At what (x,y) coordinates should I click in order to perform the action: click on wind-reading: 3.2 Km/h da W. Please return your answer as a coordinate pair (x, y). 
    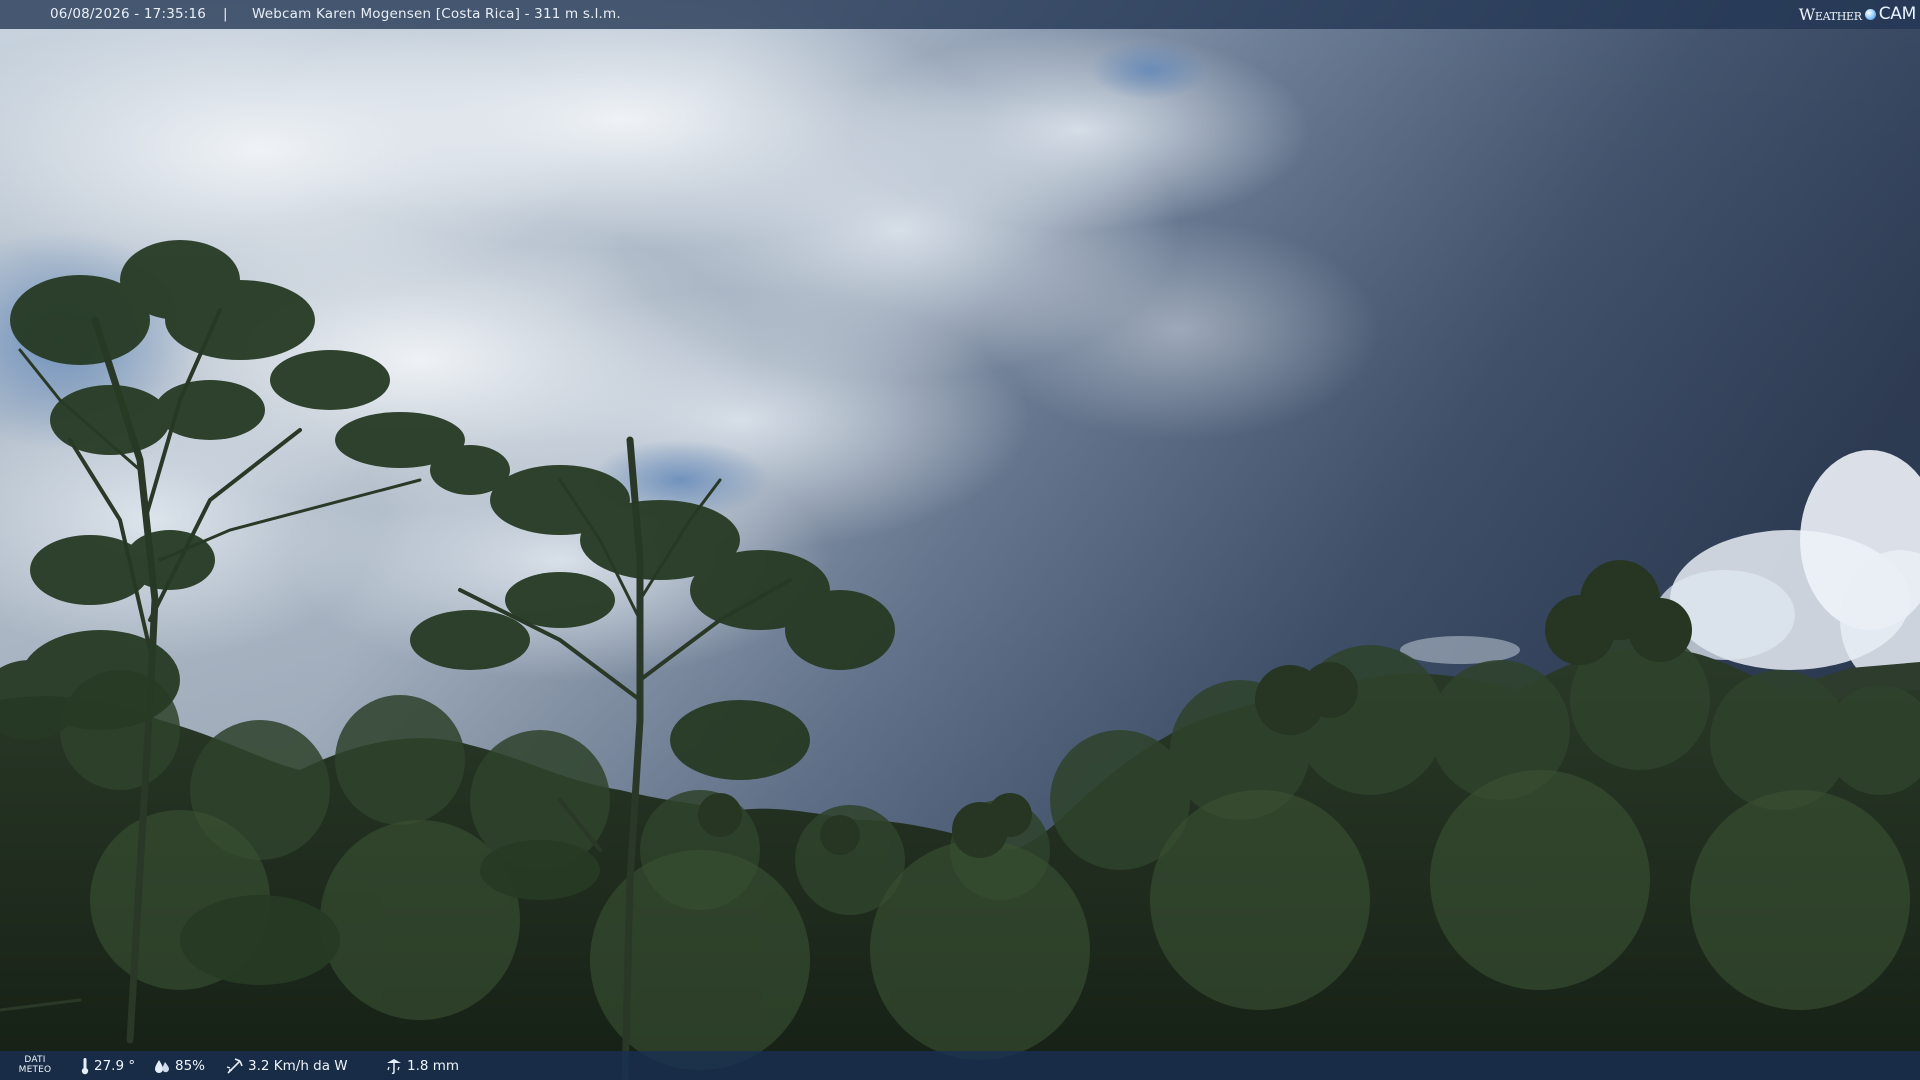
    Looking at the image, I should click on (287, 1065).